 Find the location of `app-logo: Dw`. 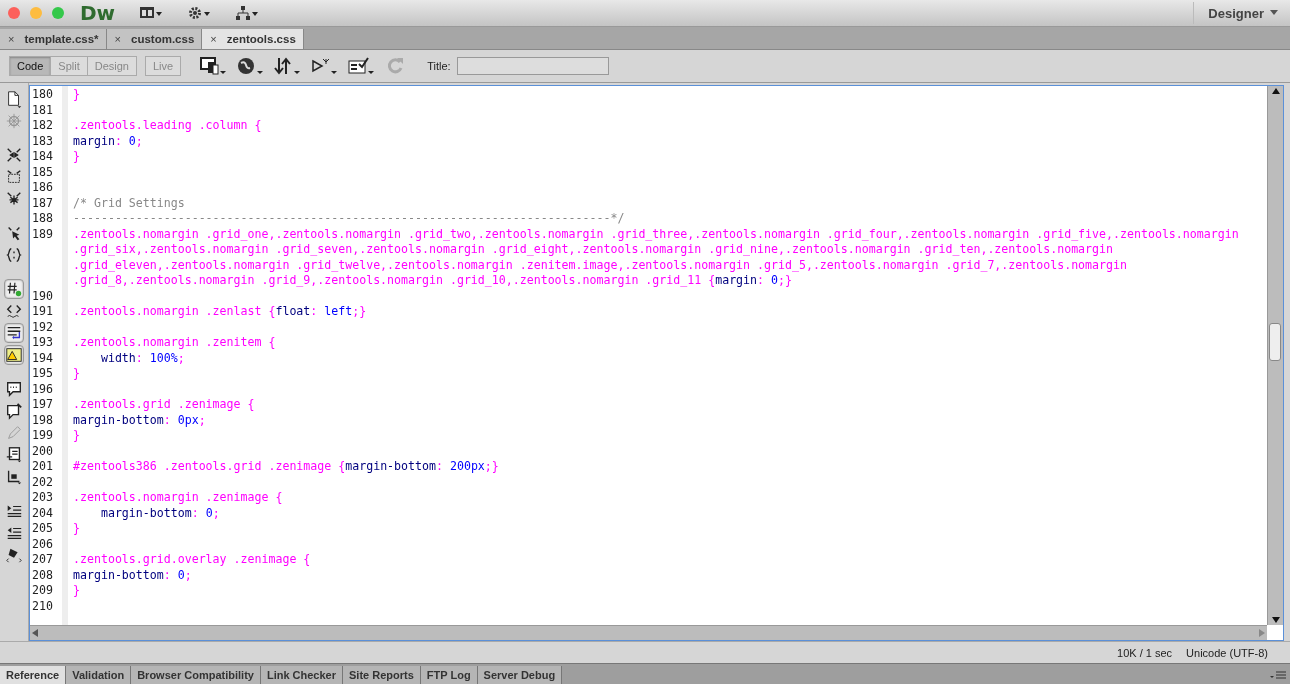

app-logo: Dw is located at coordinates (98, 13).